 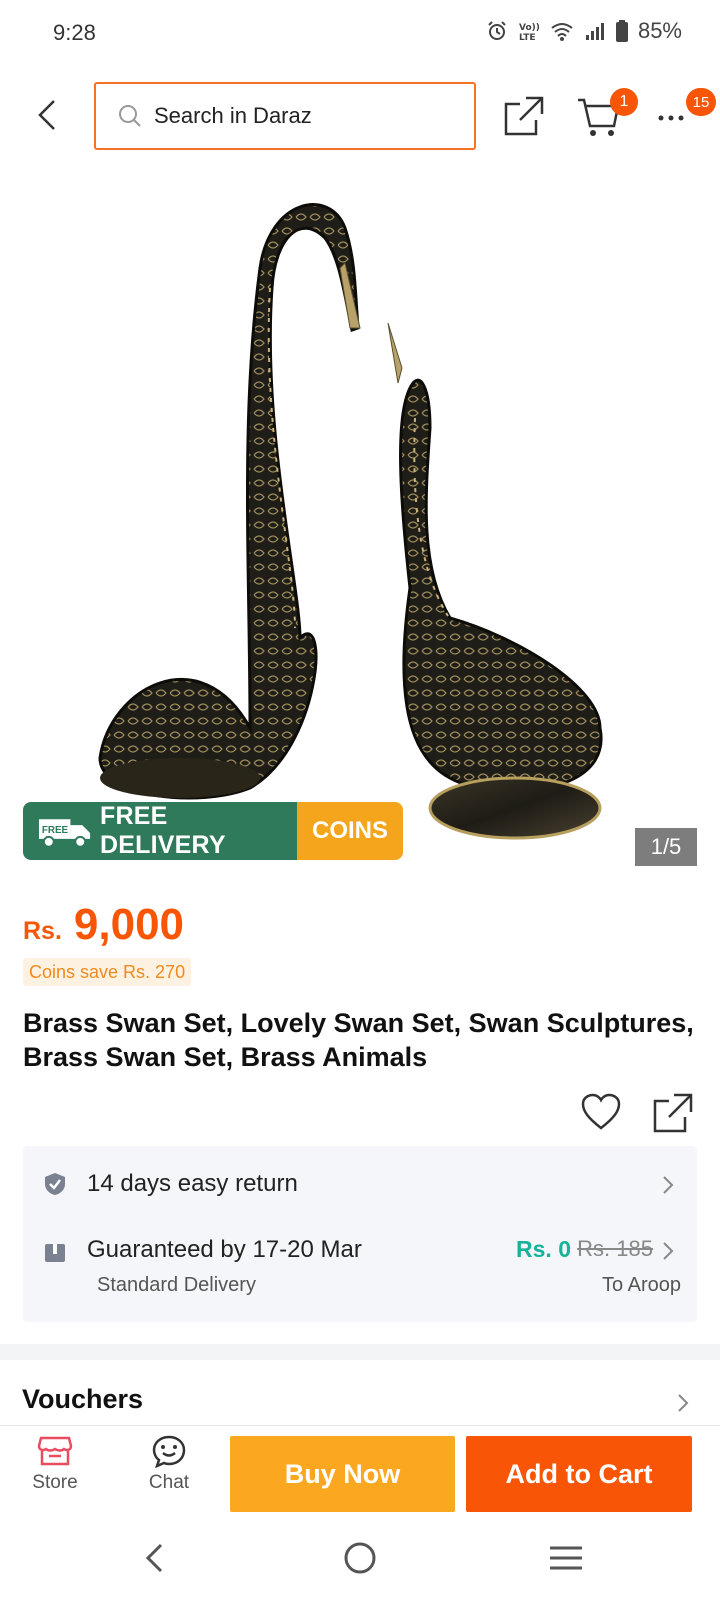 I want to click on vouchers-title: Vouchers, so click(x=82, y=1399).